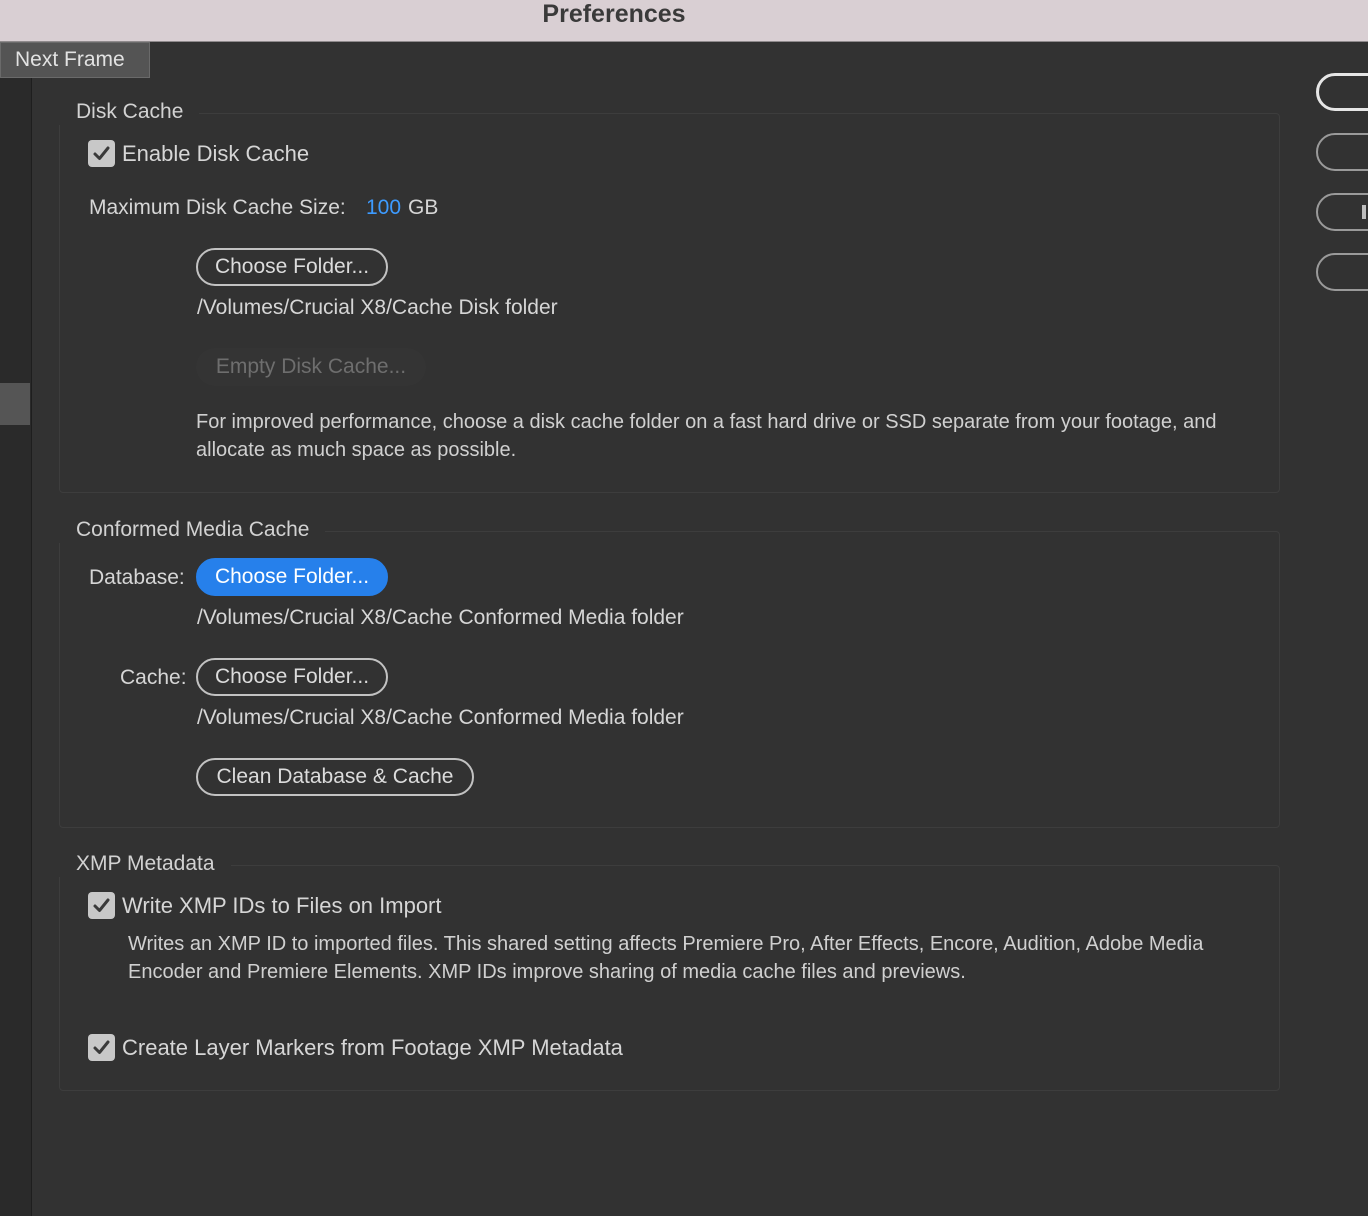 This screenshot has width=1368, height=1216. I want to click on previous-button, so click(1342, 212).